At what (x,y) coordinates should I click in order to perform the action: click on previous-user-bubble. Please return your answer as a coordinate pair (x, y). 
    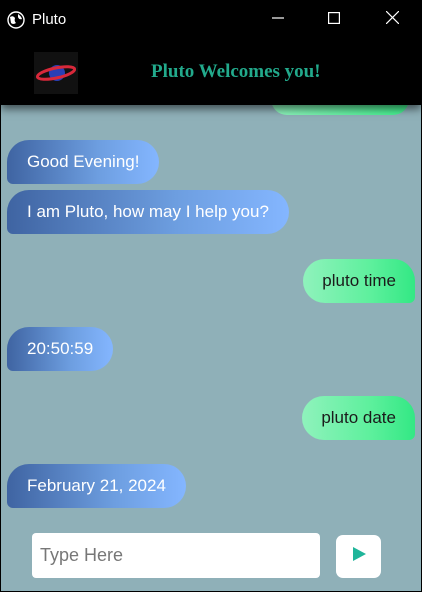
    Looking at the image, I should click on (340, 110).